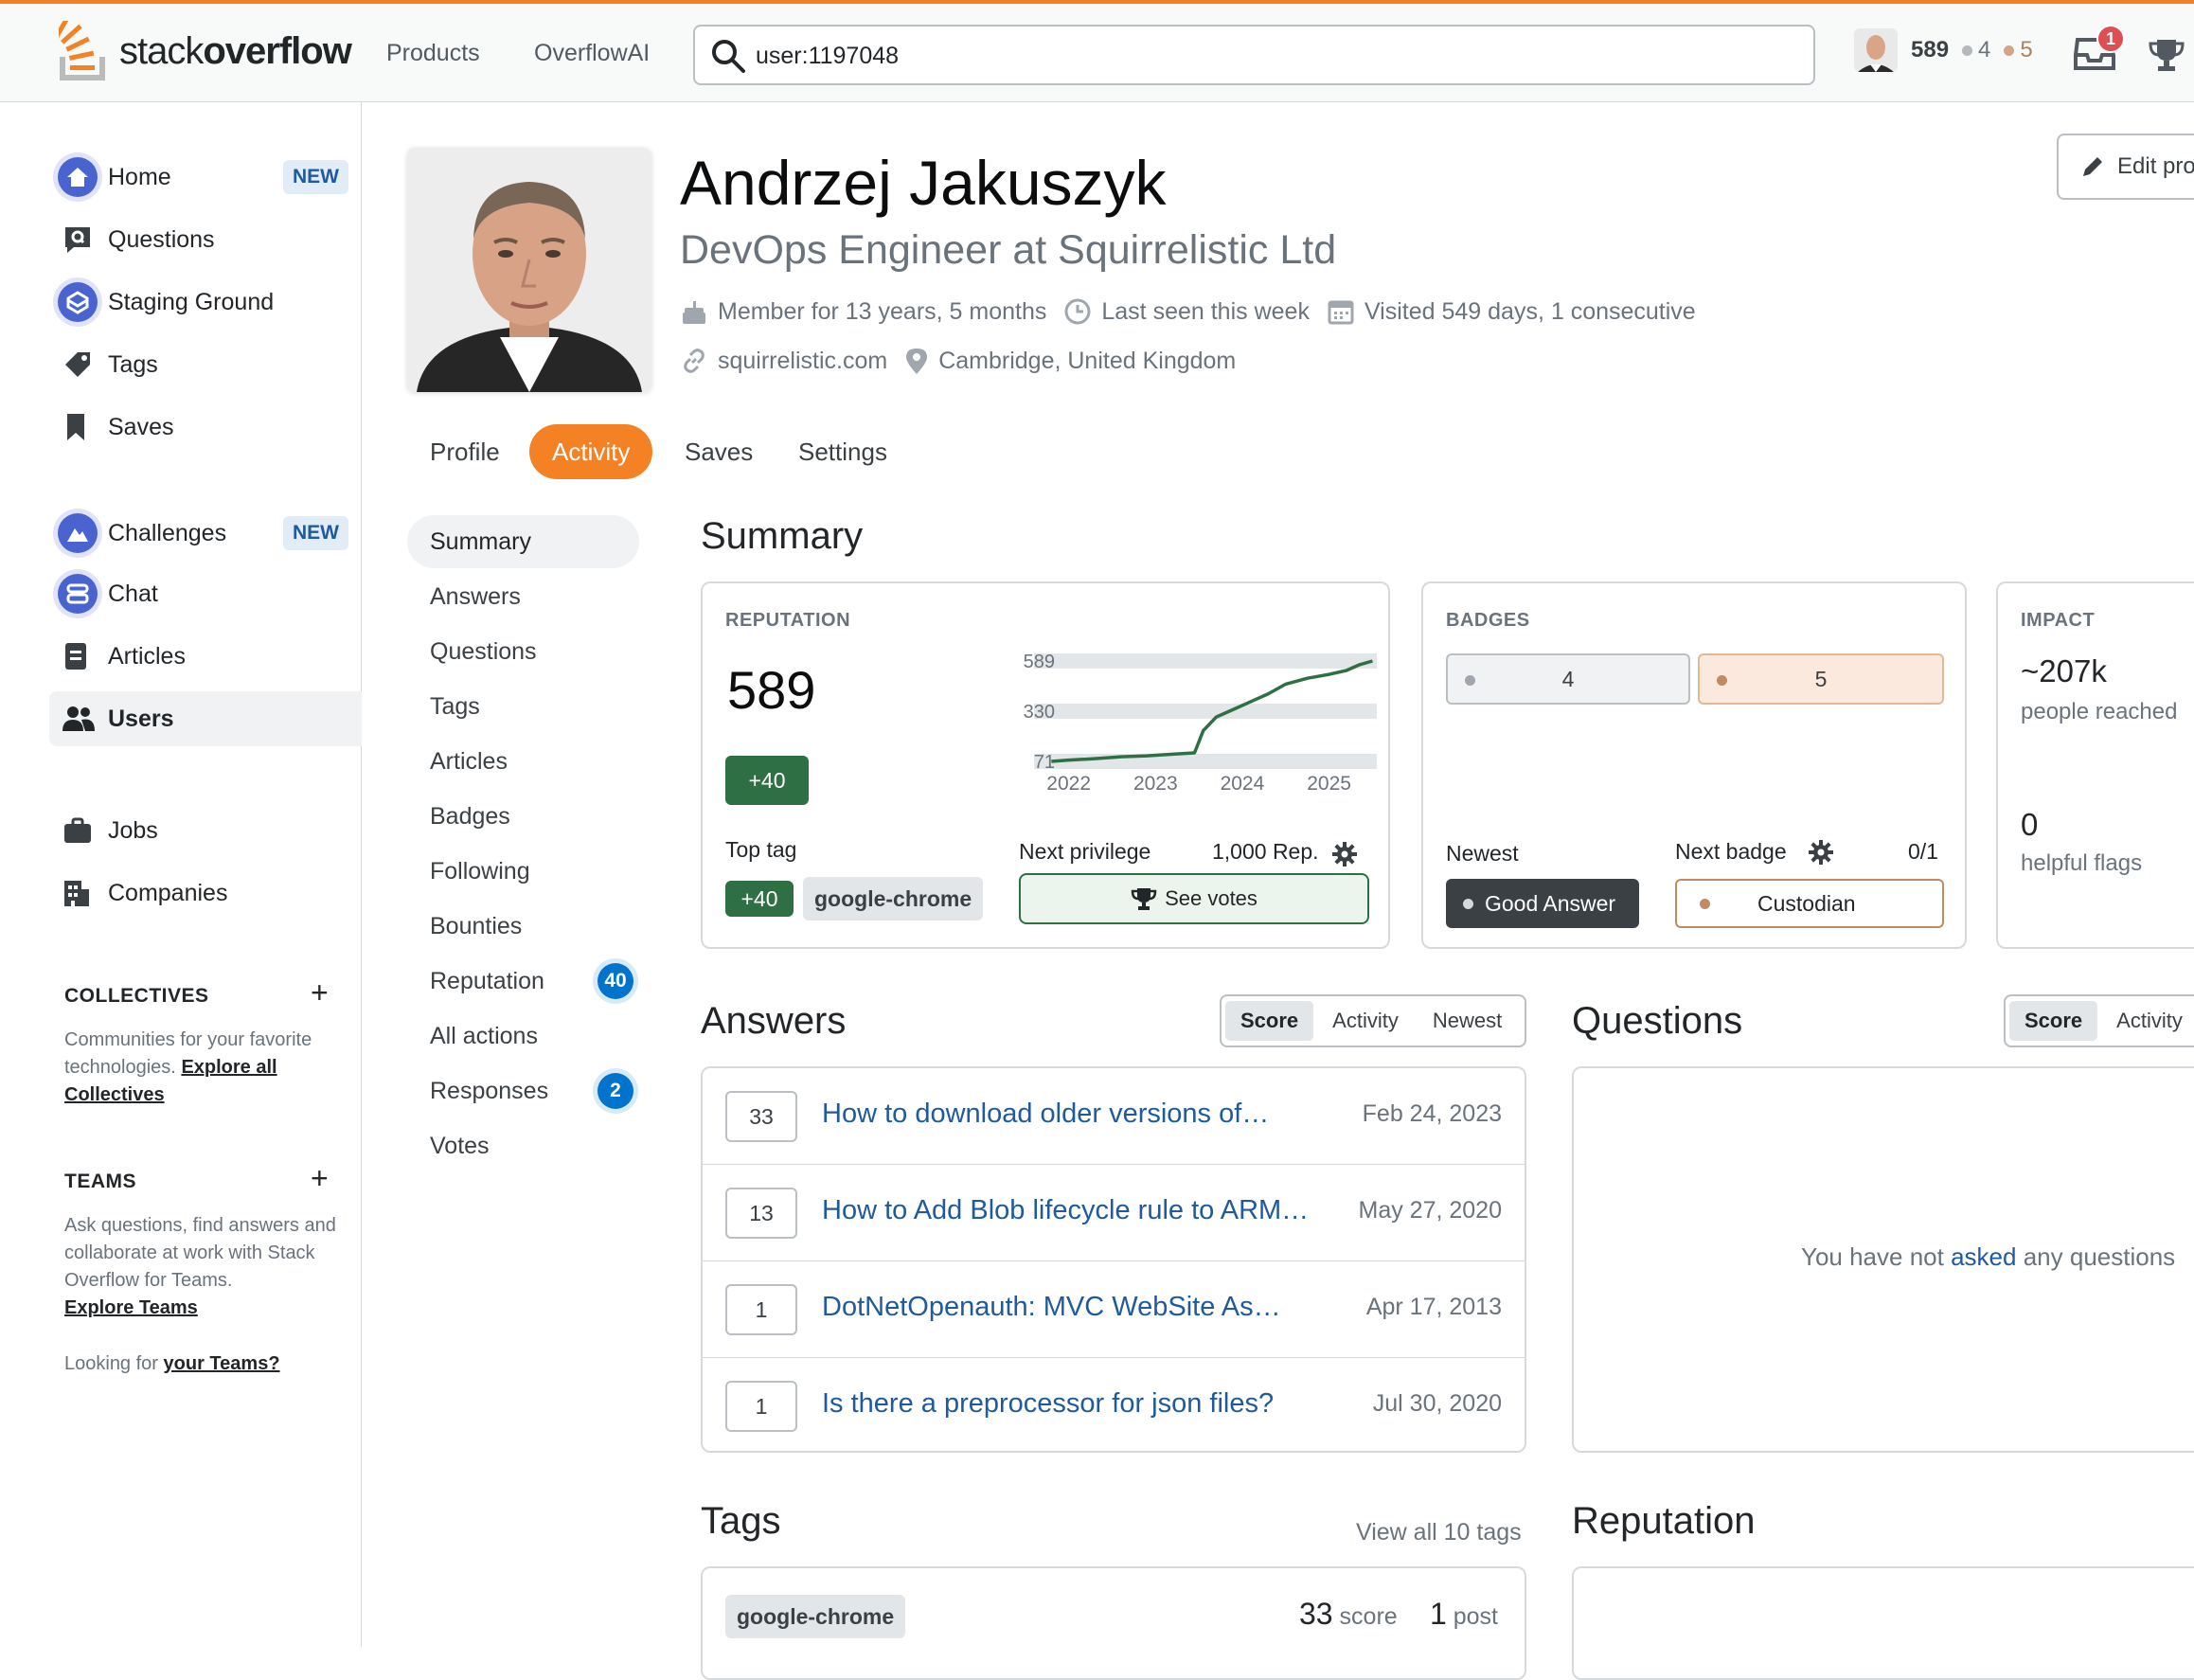  I want to click on questions-empty-prefix: You have not, so click(1872, 1257).